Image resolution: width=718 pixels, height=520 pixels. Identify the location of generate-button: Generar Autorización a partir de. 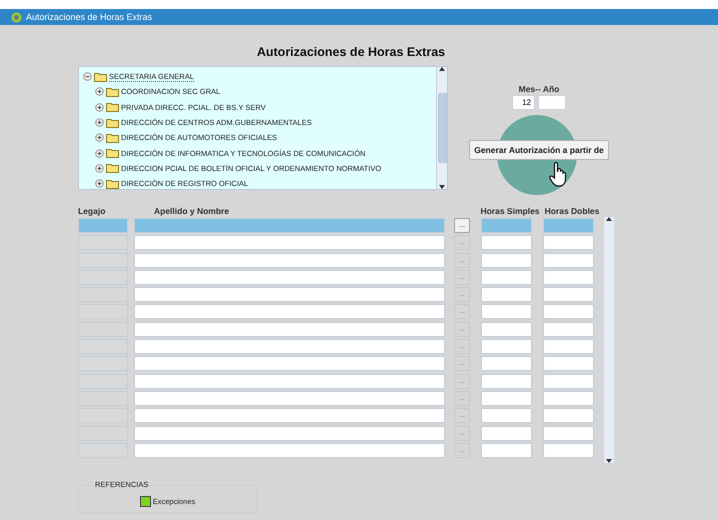
(539, 150).